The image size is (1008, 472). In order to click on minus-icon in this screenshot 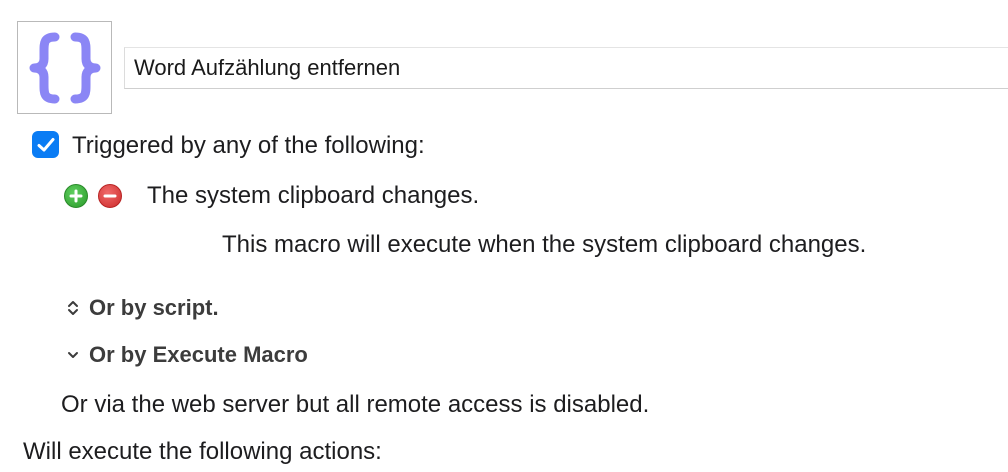, I will do `click(110, 196)`.